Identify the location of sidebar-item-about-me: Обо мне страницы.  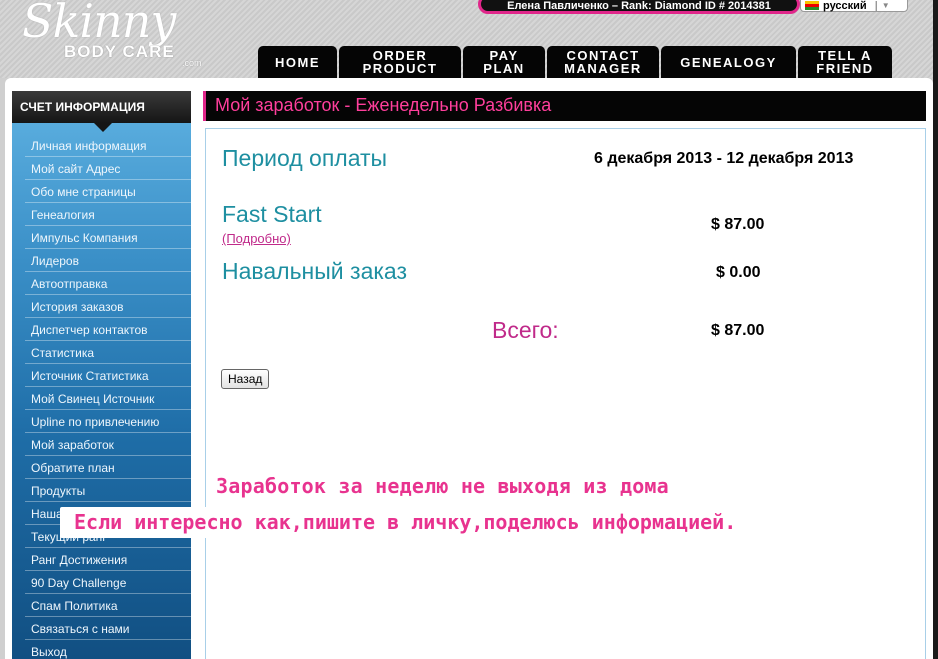
(108, 191).